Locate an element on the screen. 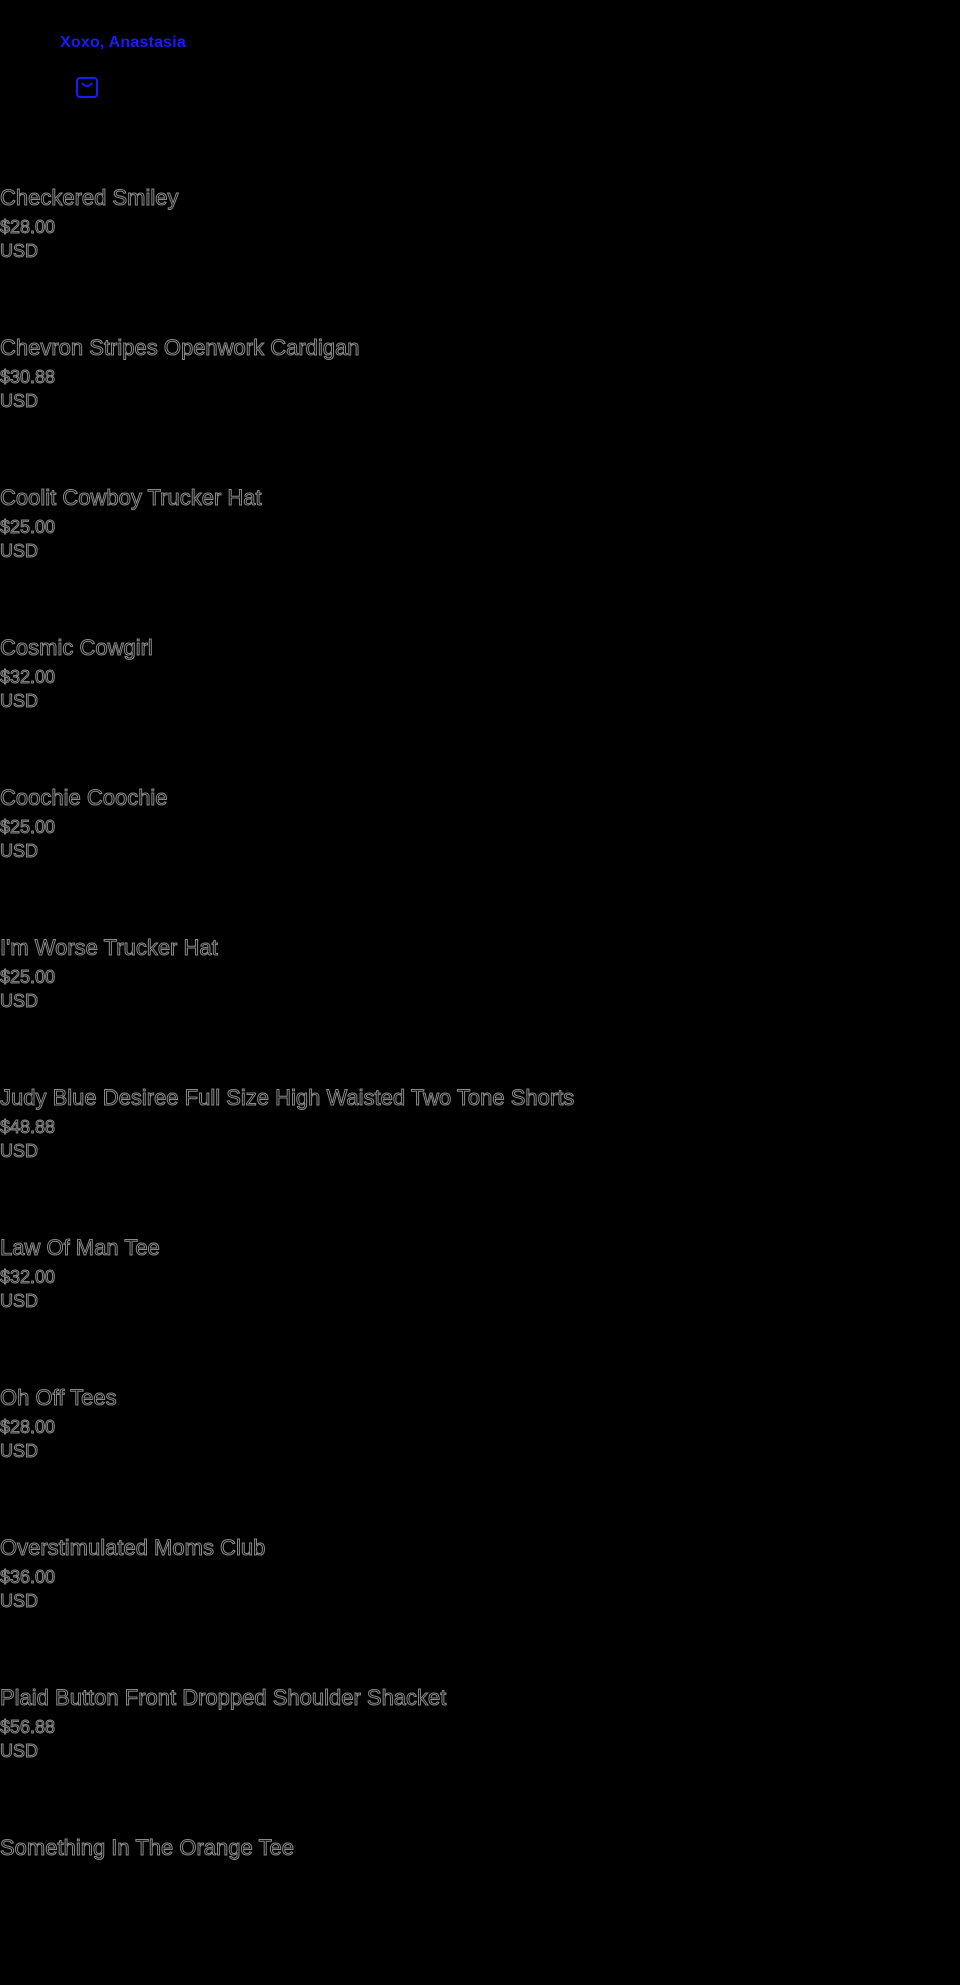 Image resolution: width=960 pixels, height=1985 pixels. product-title-link: Cosmic Cowgirl is located at coordinates (480, 648).